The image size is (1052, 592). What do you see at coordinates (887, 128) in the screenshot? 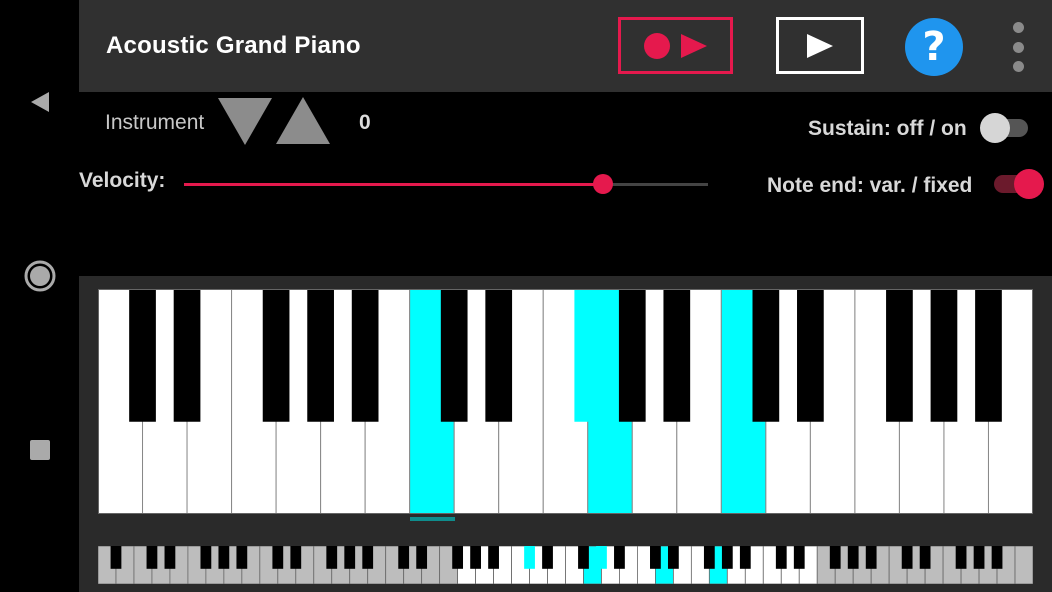
I see `sustain-label: Sustain: off / on` at bounding box center [887, 128].